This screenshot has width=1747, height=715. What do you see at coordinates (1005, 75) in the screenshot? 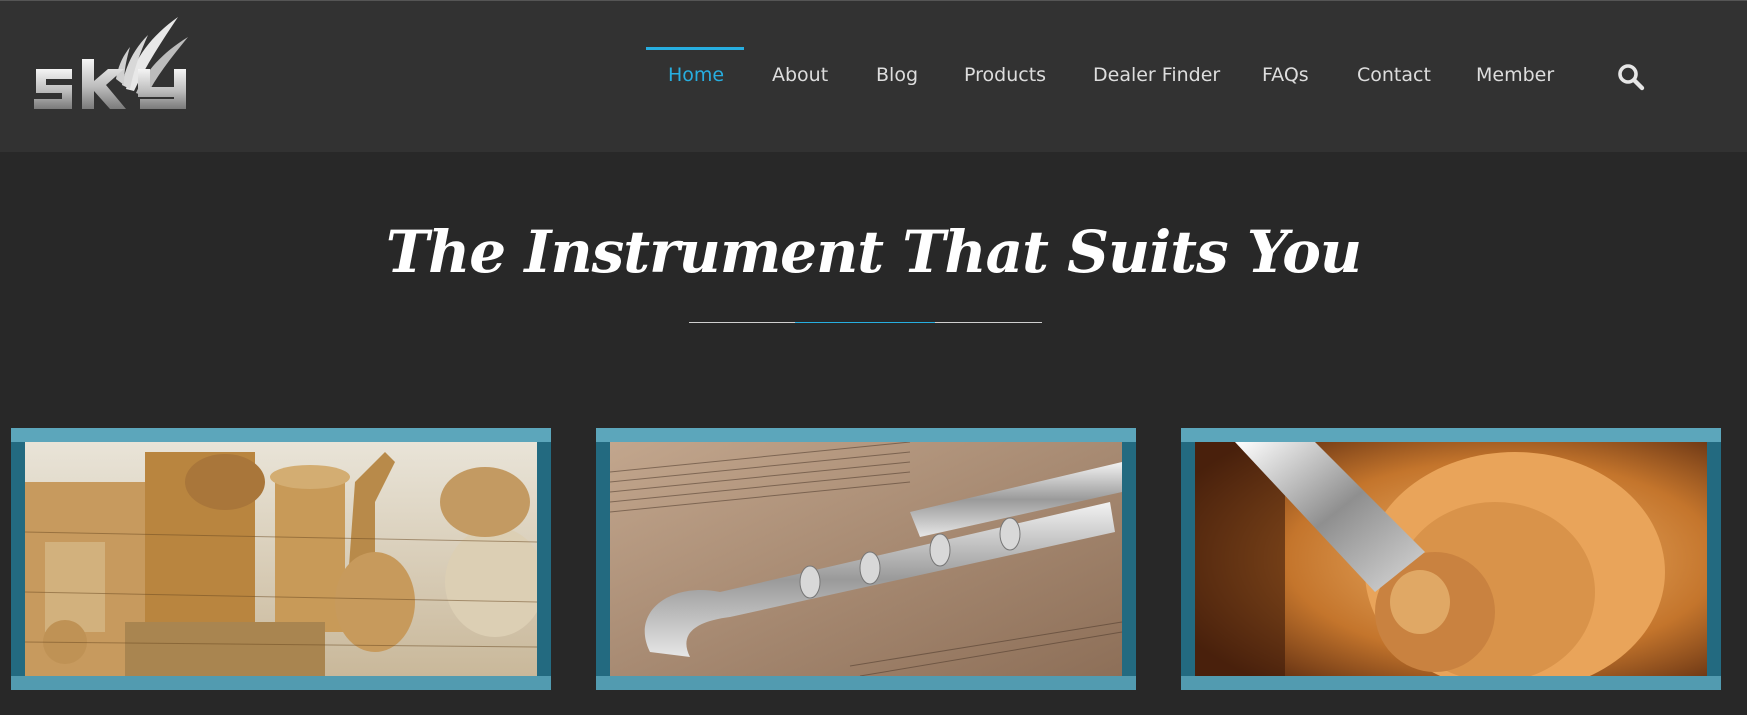
I see `nav-products: Products` at bounding box center [1005, 75].